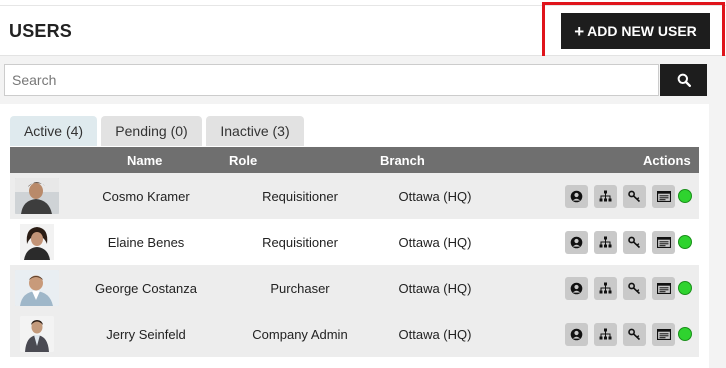  What do you see at coordinates (354, 160) in the screenshot?
I see `table-header: Name Role Branch Actions` at bounding box center [354, 160].